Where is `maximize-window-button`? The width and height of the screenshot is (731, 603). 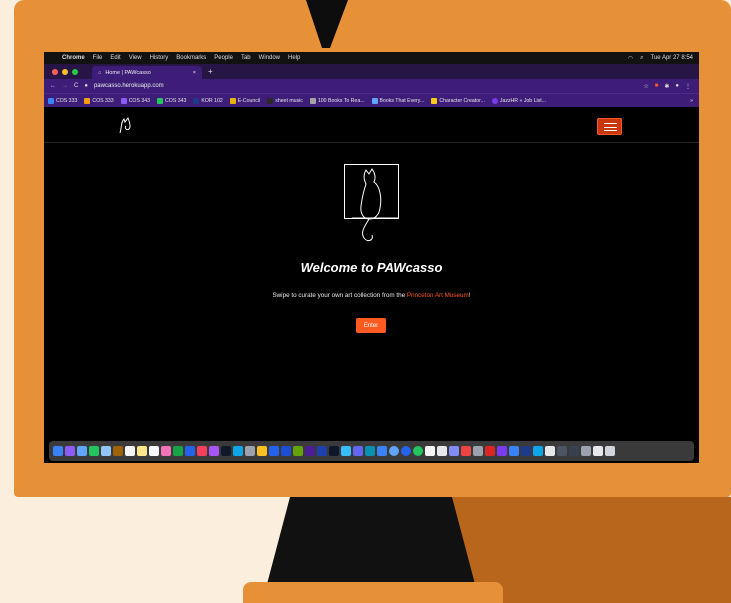
maximize-window-button is located at coordinates (75, 71).